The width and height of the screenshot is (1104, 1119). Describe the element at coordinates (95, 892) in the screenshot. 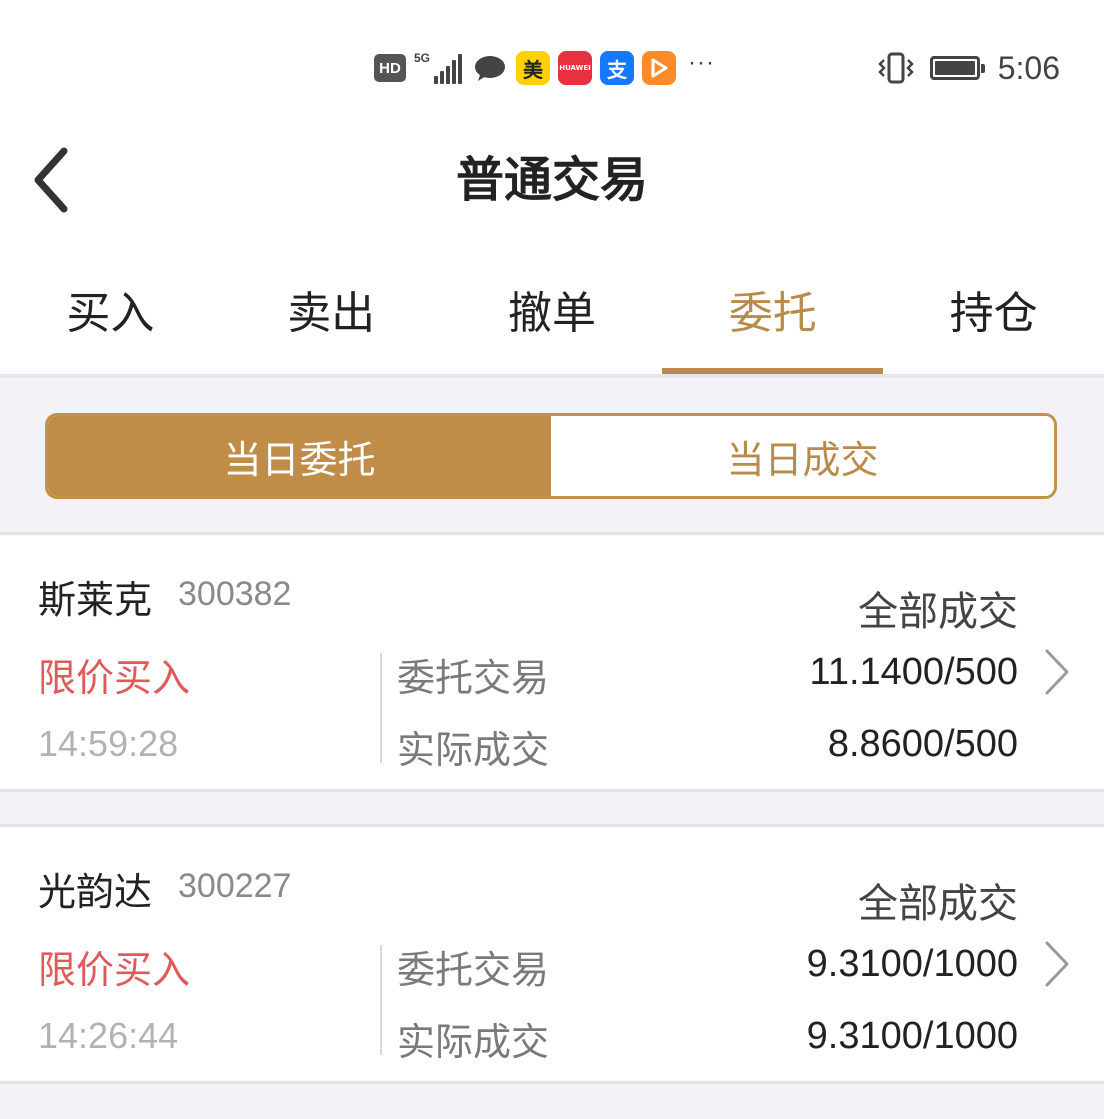

I see `stock-name: 光韵达` at that location.